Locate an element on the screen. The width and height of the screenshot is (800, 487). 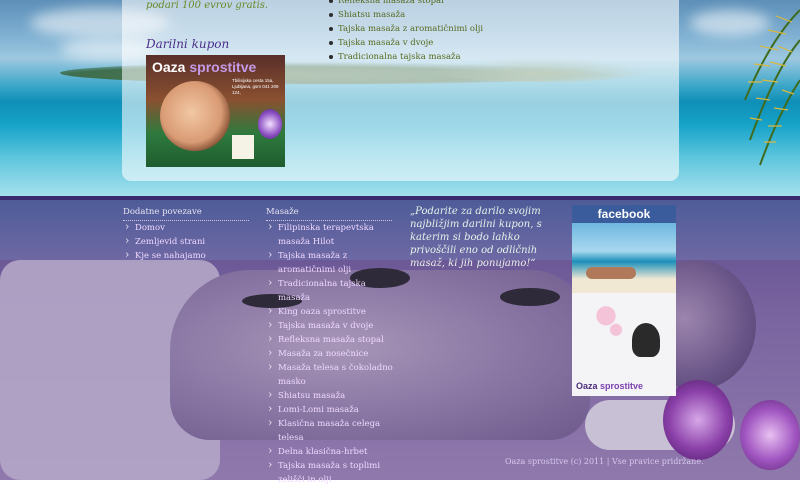
massages-heading: Masaže is located at coordinates (282, 212).